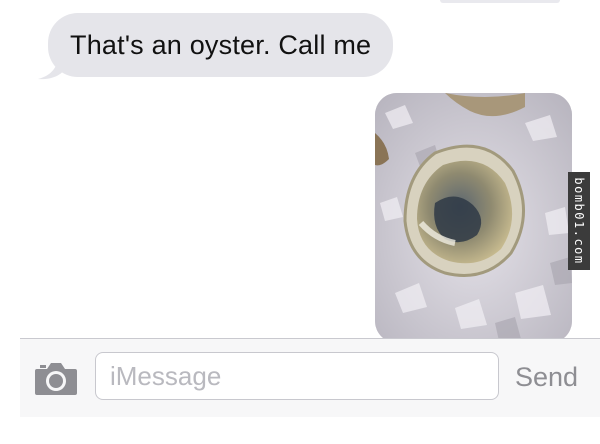 The height and width of the screenshot is (444, 600). I want to click on send-button: Send, so click(546, 377).